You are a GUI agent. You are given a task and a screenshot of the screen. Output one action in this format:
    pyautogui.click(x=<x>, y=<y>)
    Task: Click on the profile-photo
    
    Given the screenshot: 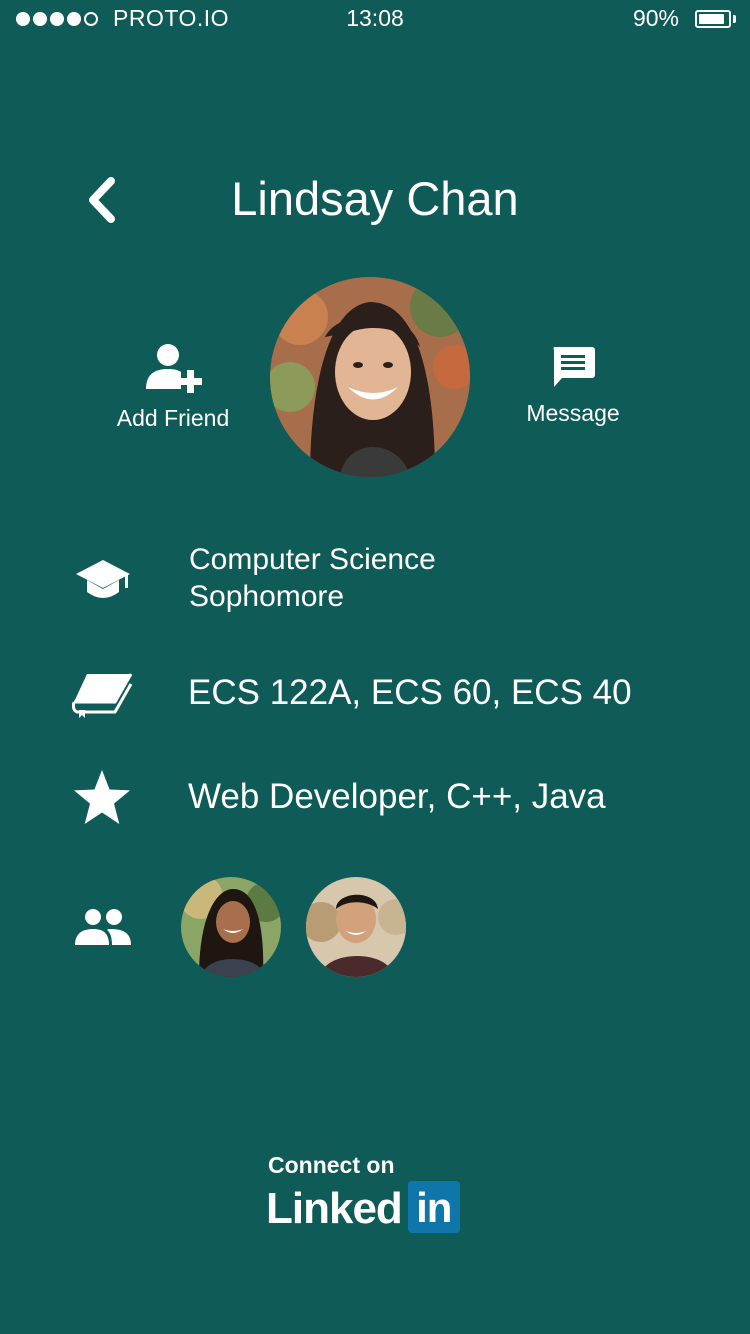 What is the action you would take?
    pyautogui.click(x=370, y=377)
    